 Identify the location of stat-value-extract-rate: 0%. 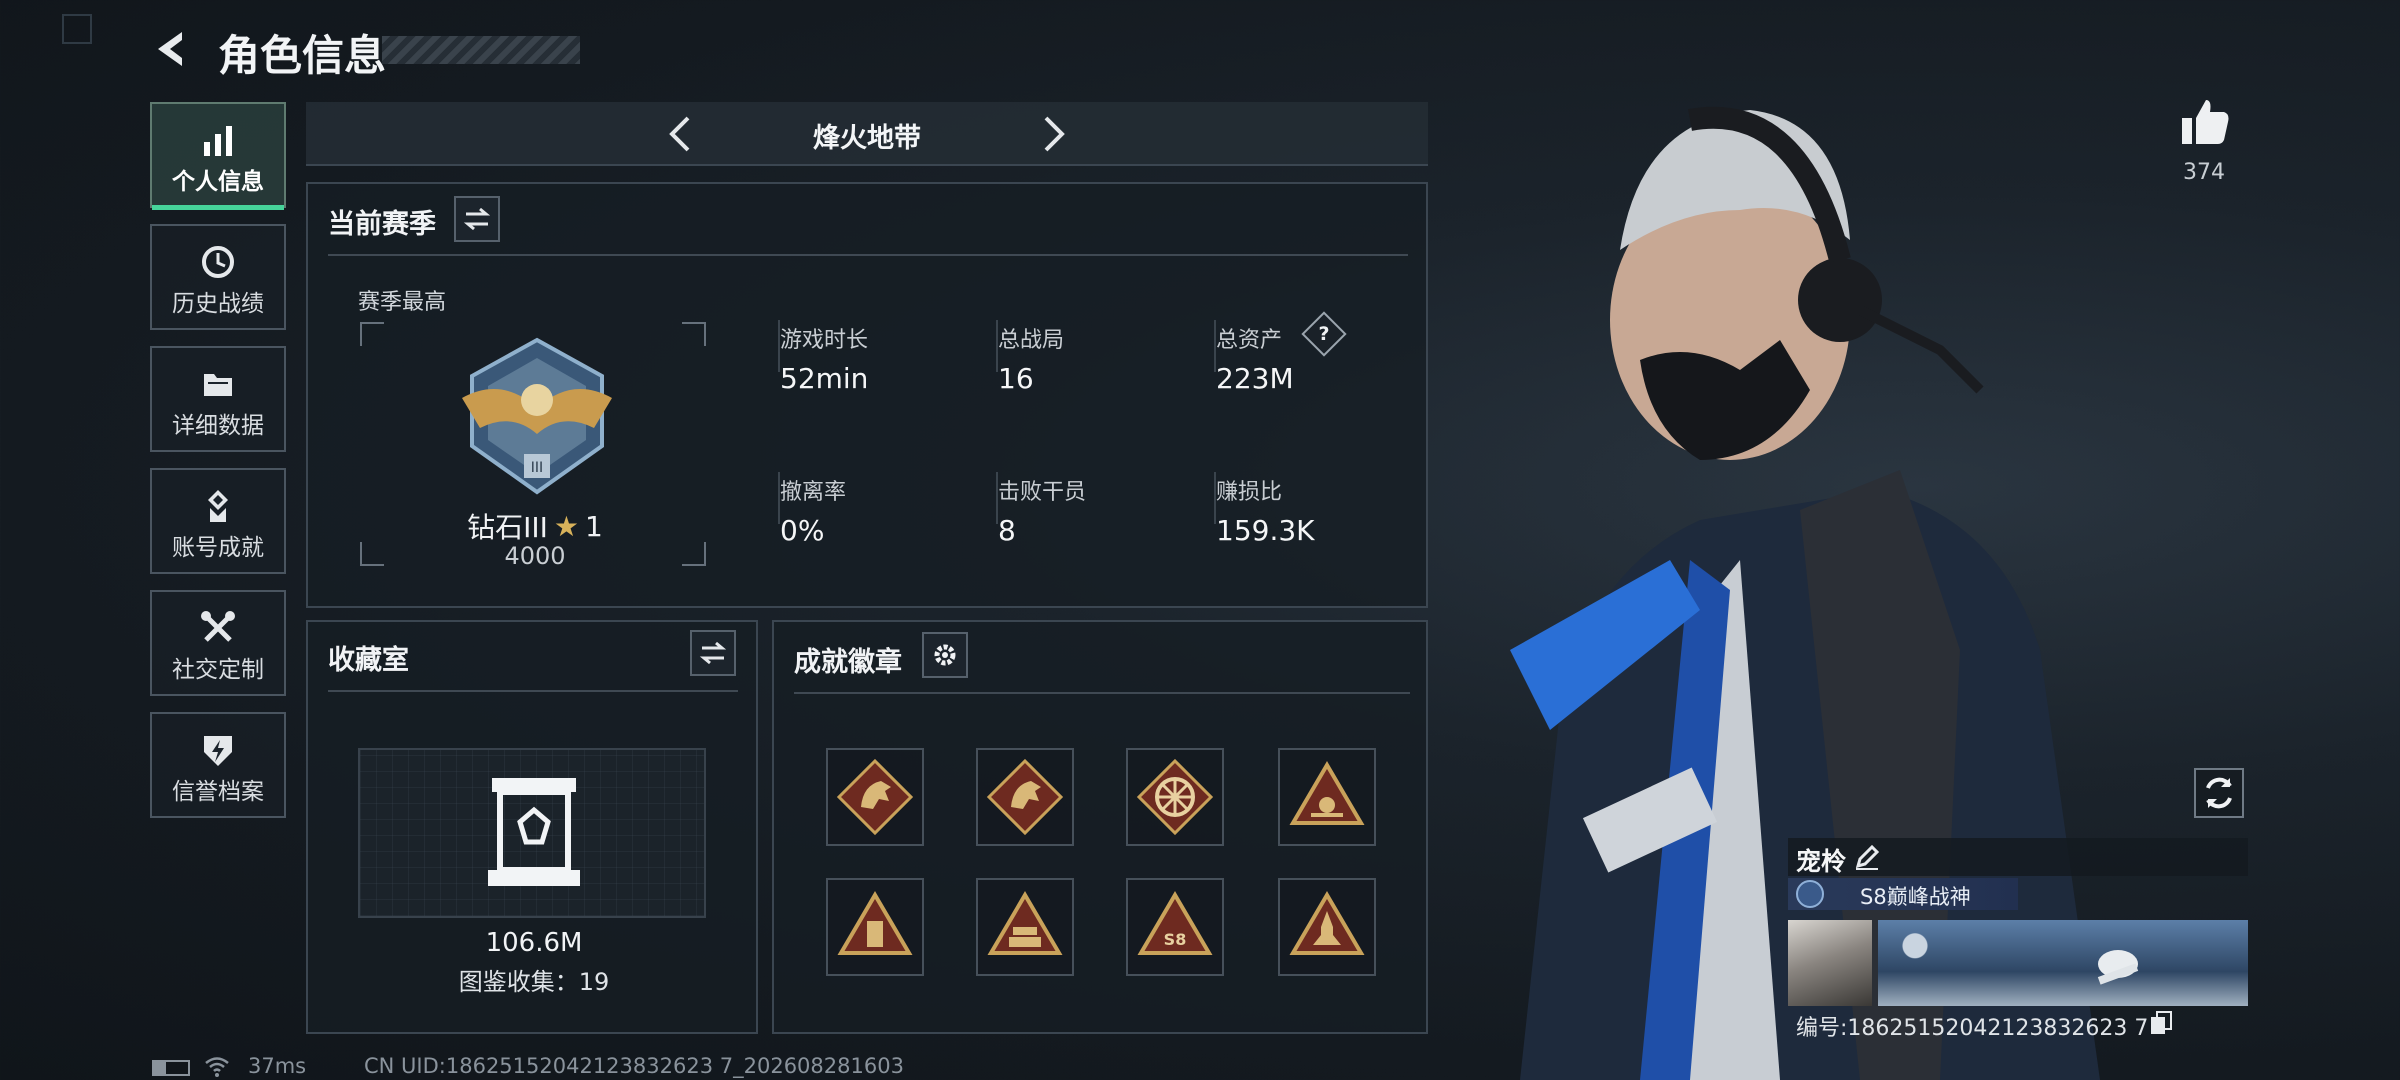
(802, 530).